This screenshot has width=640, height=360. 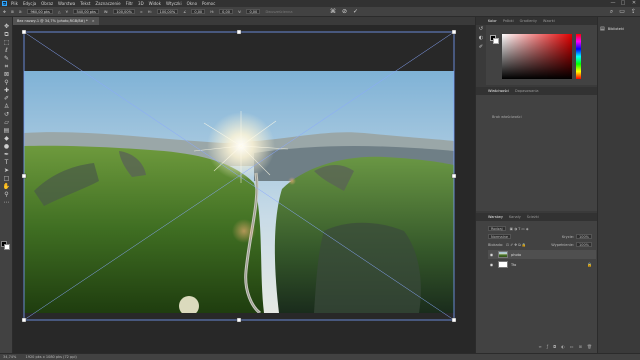 What do you see at coordinates (519, 229) in the screenshot?
I see `filter-icons: ▣ ◑ T ▭ ◈` at bounding box center [519, 229].